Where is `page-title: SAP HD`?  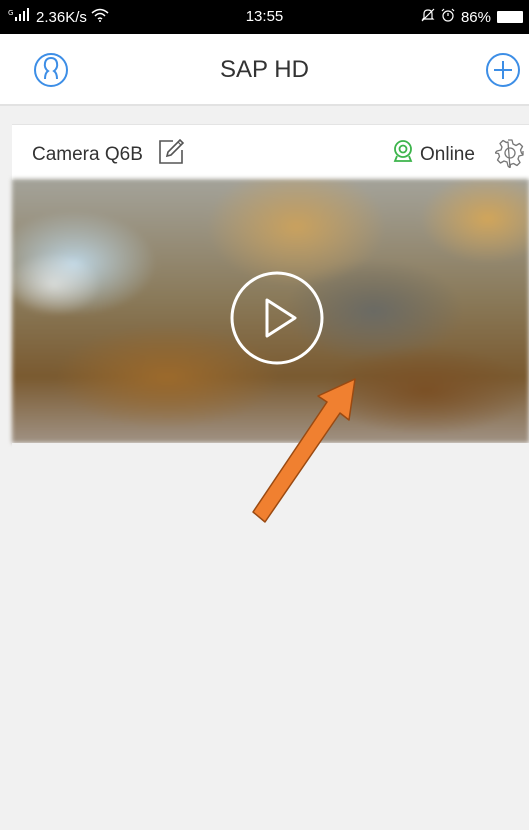
page-title: SAP HD is located at coordinates (264, 69).